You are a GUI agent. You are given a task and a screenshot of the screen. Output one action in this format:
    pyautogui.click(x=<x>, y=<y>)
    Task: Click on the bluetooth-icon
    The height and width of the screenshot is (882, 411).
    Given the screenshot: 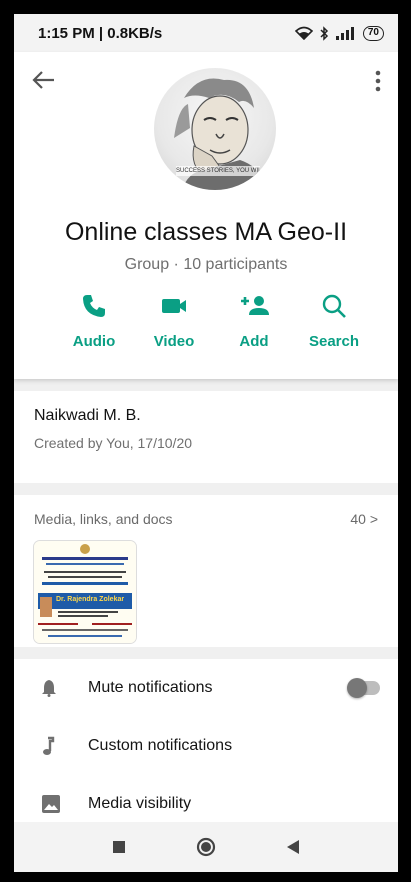 What is the action you would take?
    pyautogui.click(x=324, y=33)
    